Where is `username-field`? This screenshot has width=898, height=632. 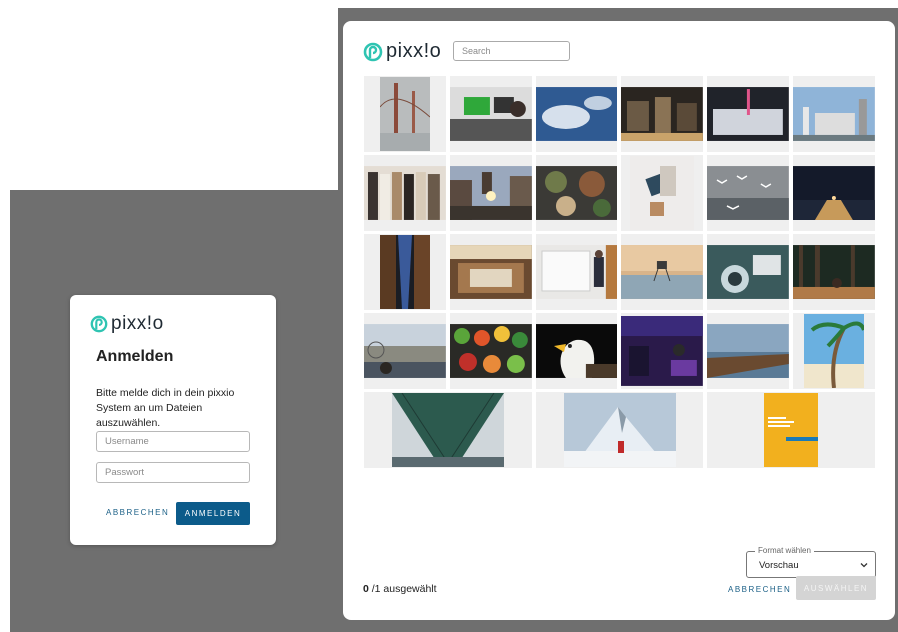
username-field is located at coordinates (173, 441).